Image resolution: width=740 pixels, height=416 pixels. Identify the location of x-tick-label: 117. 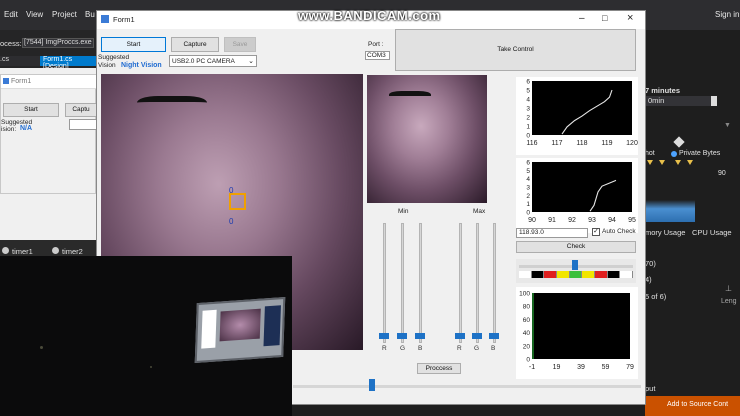
(556, 143).